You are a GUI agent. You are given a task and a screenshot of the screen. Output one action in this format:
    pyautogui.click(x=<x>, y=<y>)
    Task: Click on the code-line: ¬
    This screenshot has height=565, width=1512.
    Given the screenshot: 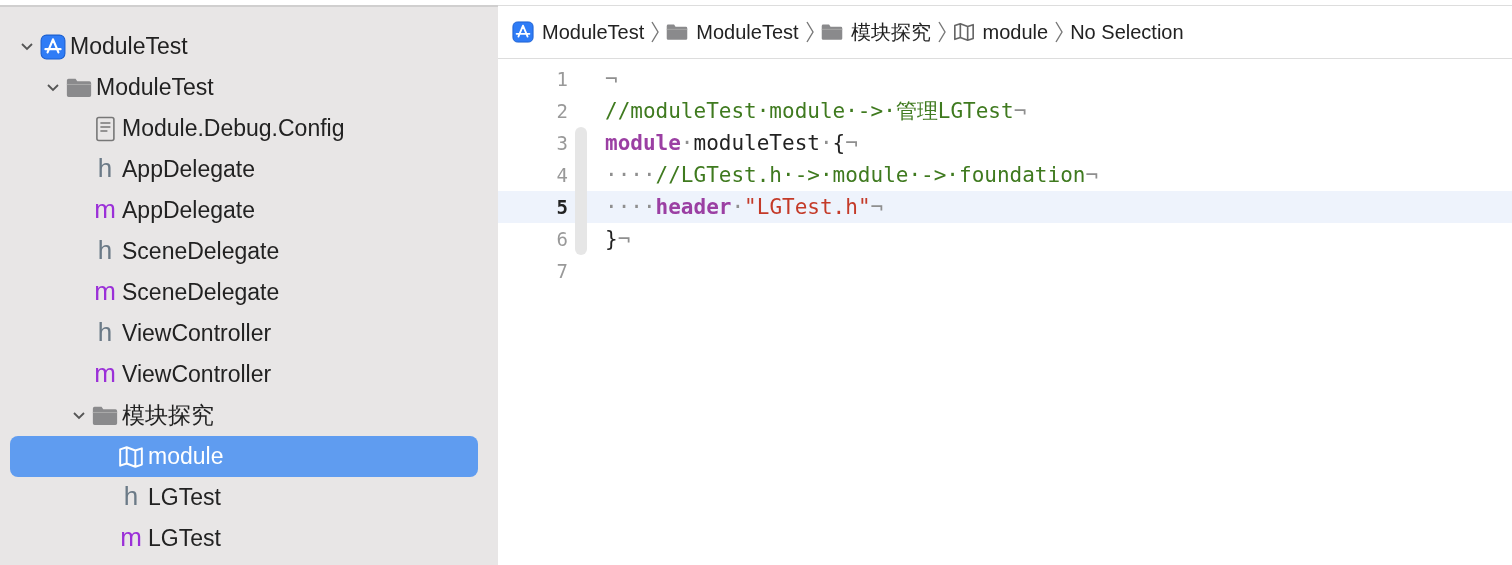 What is the action you would take?
    pyautogui.click(x=611, y=79)
    